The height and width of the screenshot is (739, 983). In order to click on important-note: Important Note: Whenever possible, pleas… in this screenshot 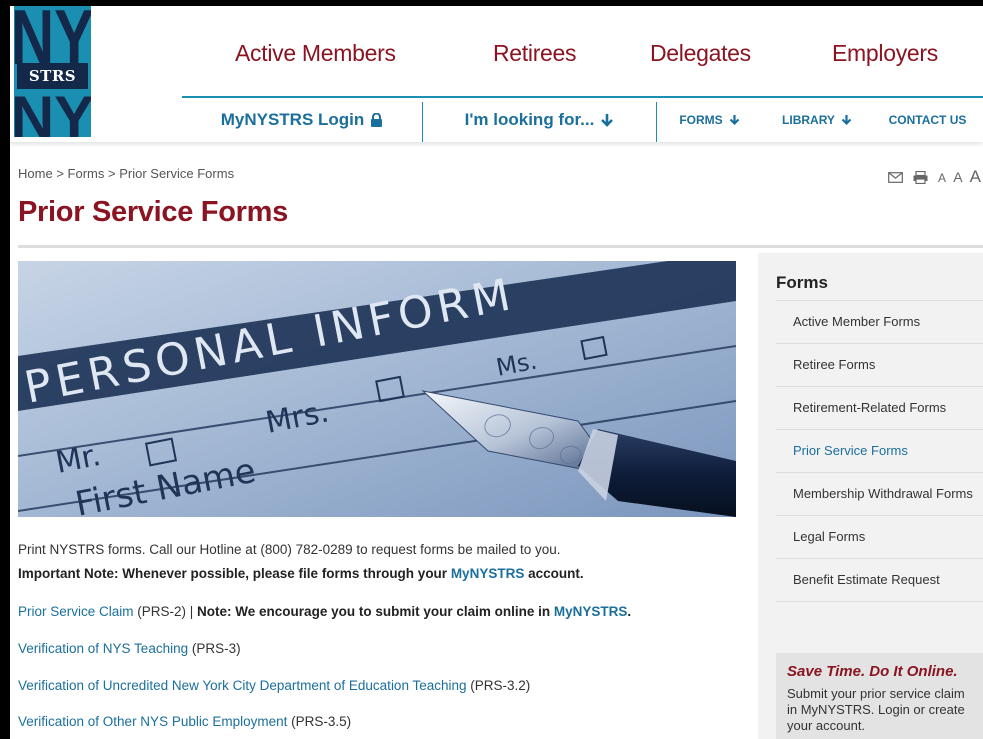, I will do `click(301, 573)`.